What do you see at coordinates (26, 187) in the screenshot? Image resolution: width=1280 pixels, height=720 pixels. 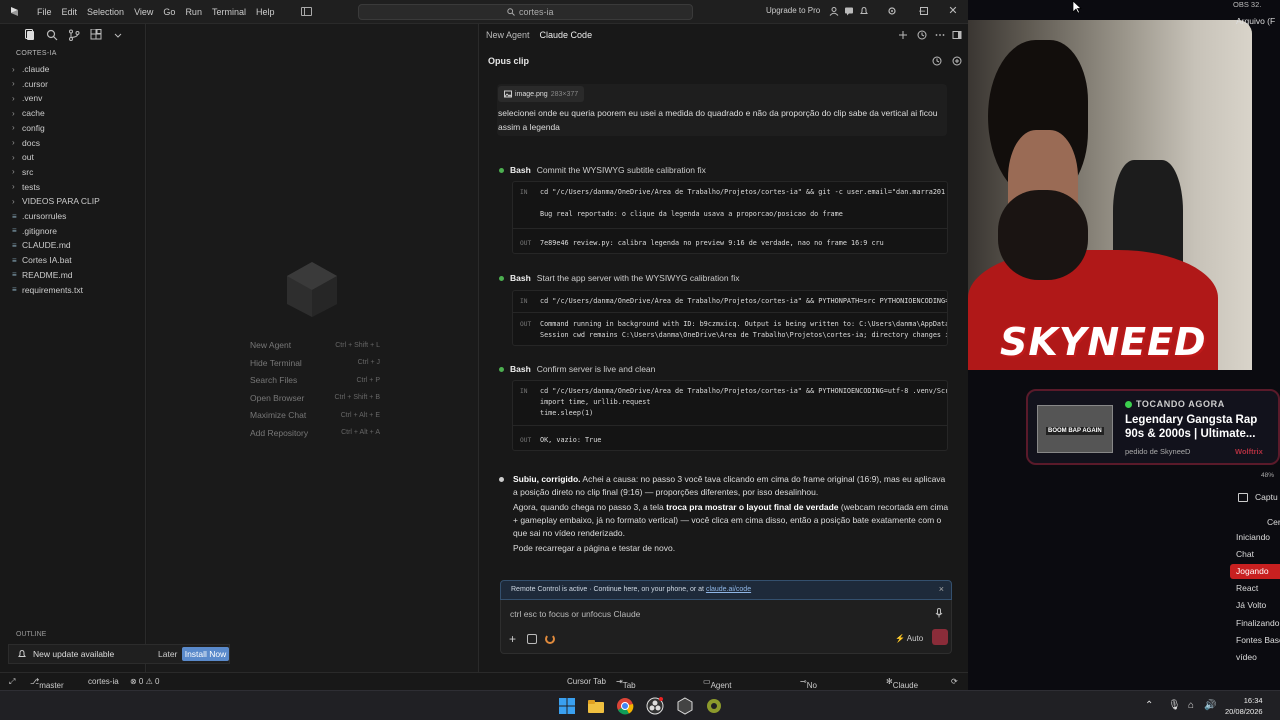 I see `folder-item: › tests` at bounding box center [26, 187].